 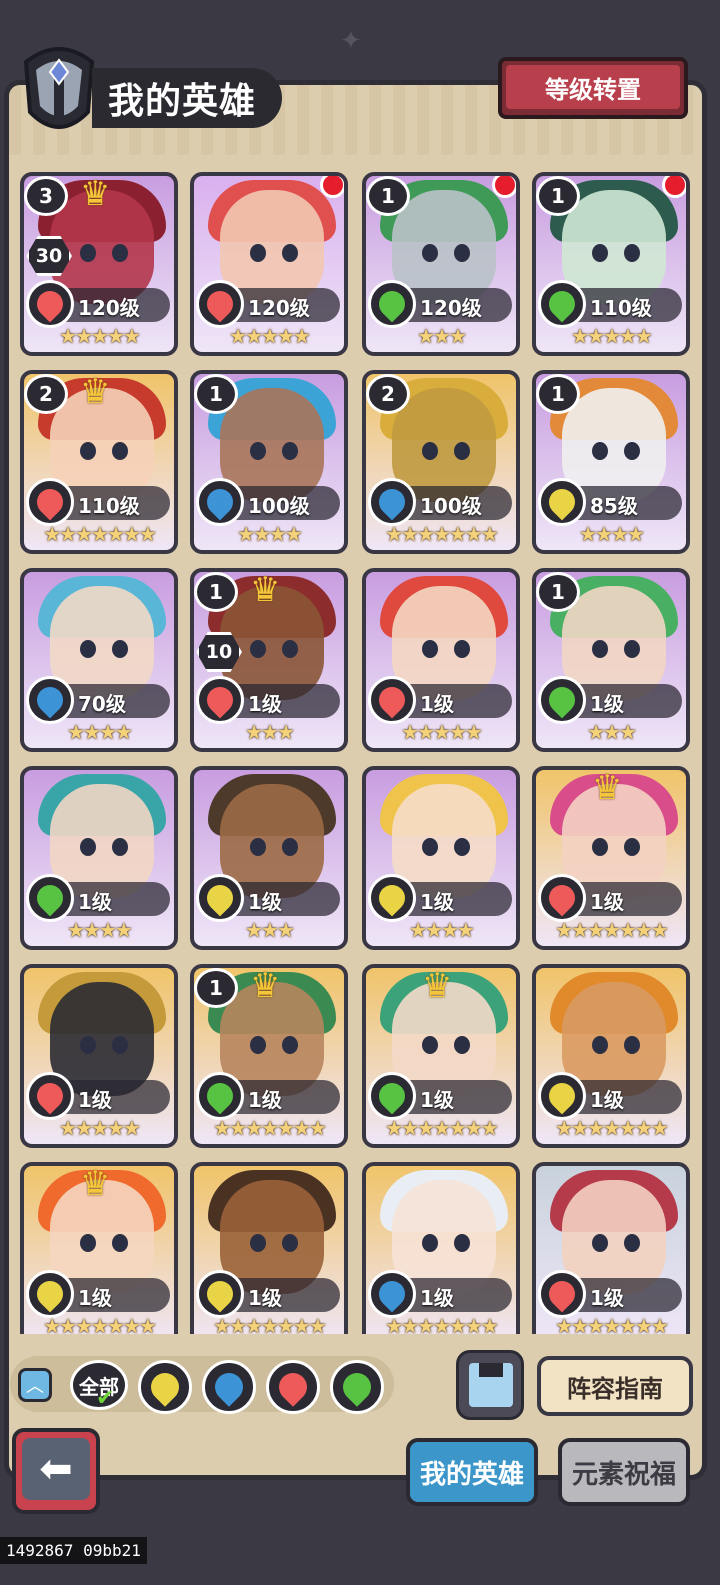 What do you see at coordinates (441, 462) in the screenshot?
I see `hero-card: 100级 ★★★★★★★ 2` at bounding box center [441, 462].